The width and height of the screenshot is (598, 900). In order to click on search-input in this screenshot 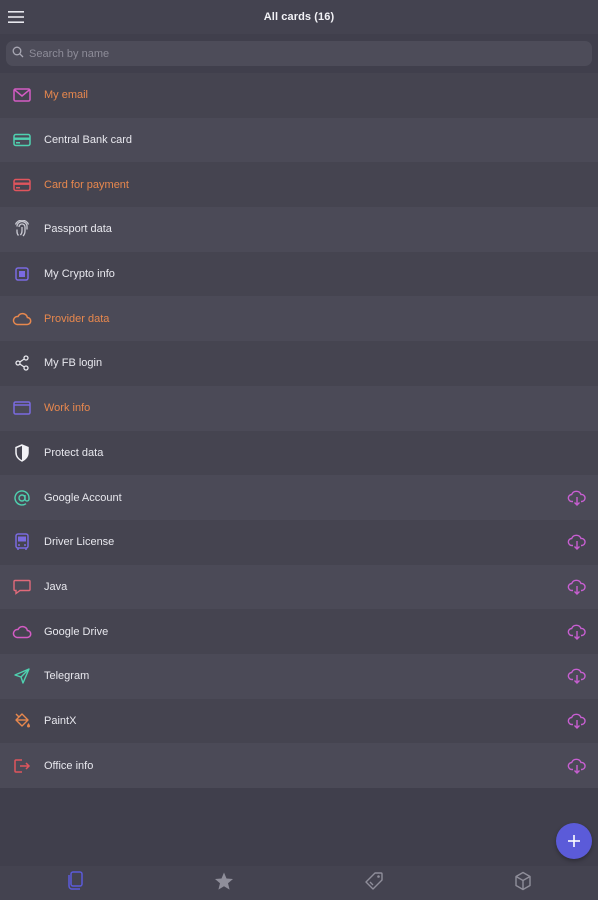, I will do `click(299, 53)`.